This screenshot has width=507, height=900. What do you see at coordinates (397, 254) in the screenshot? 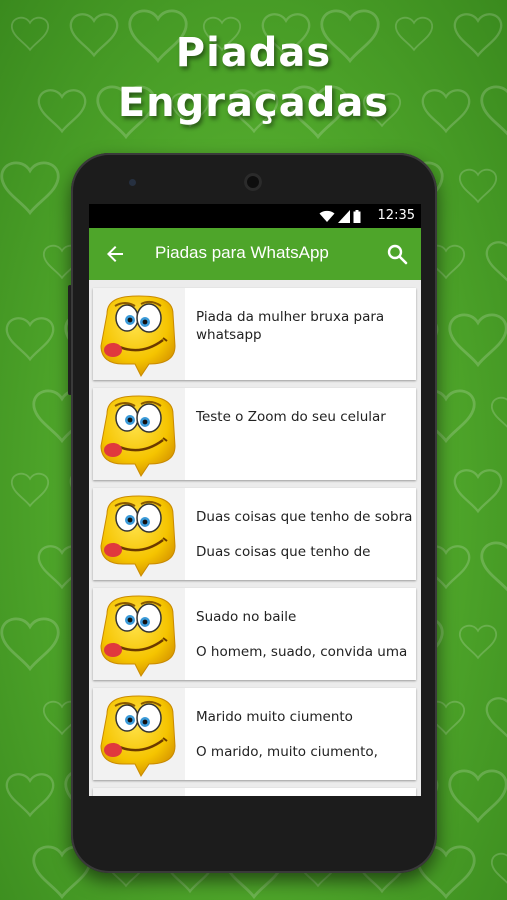
I see `search-icon` at bounding box center [397, 254].